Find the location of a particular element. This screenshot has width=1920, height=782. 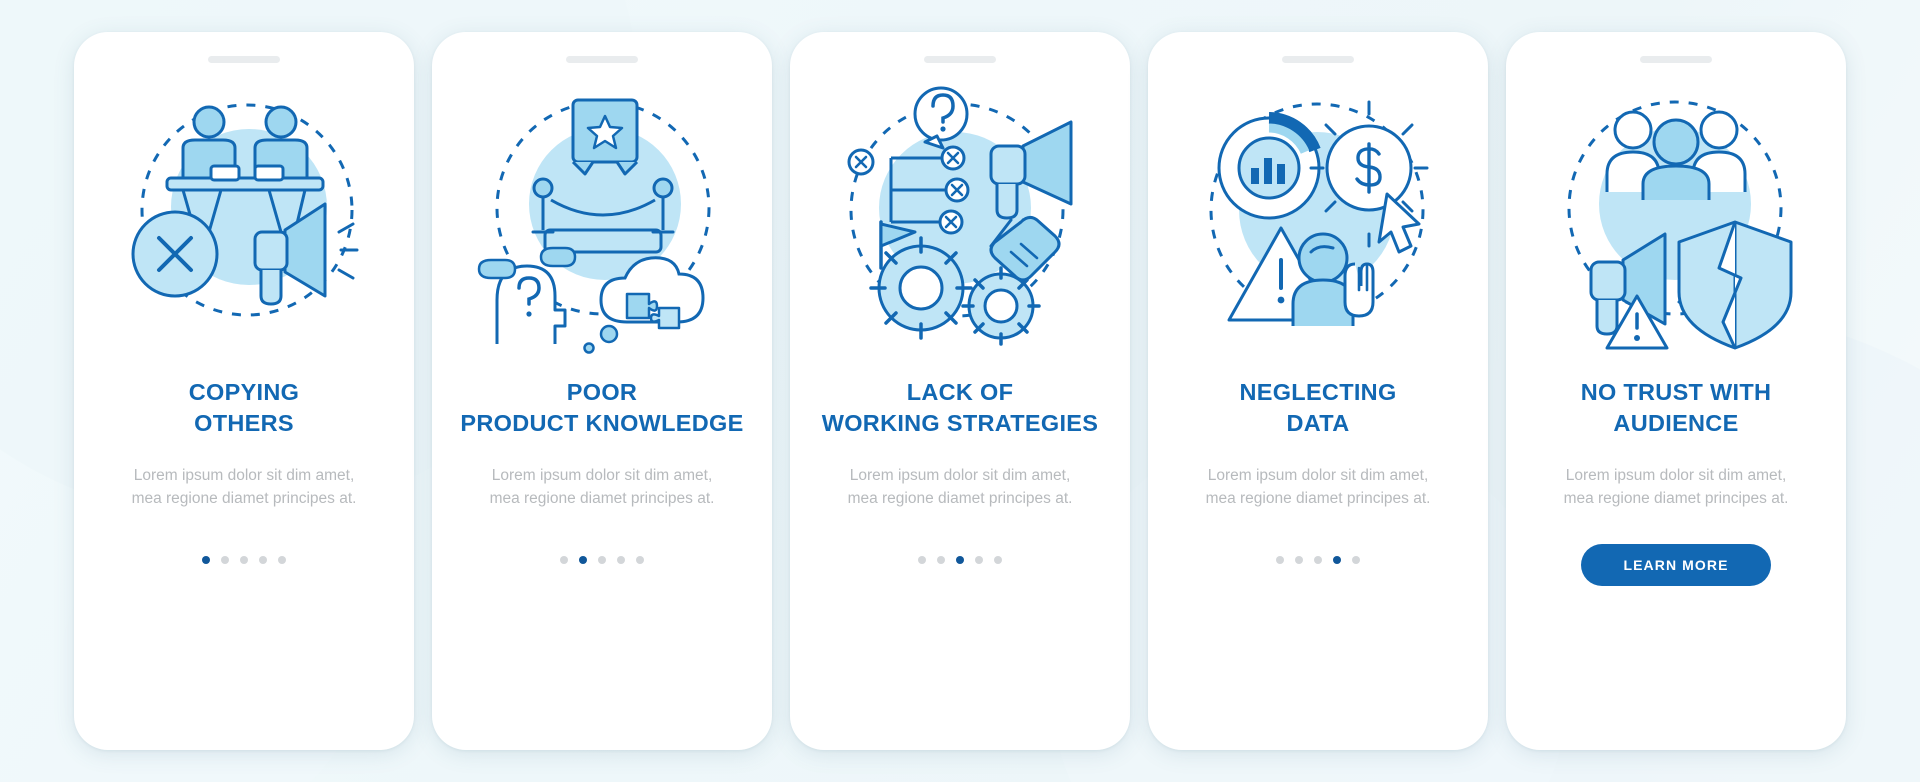

copying-others-illustration is located at coordinates (244, 222).